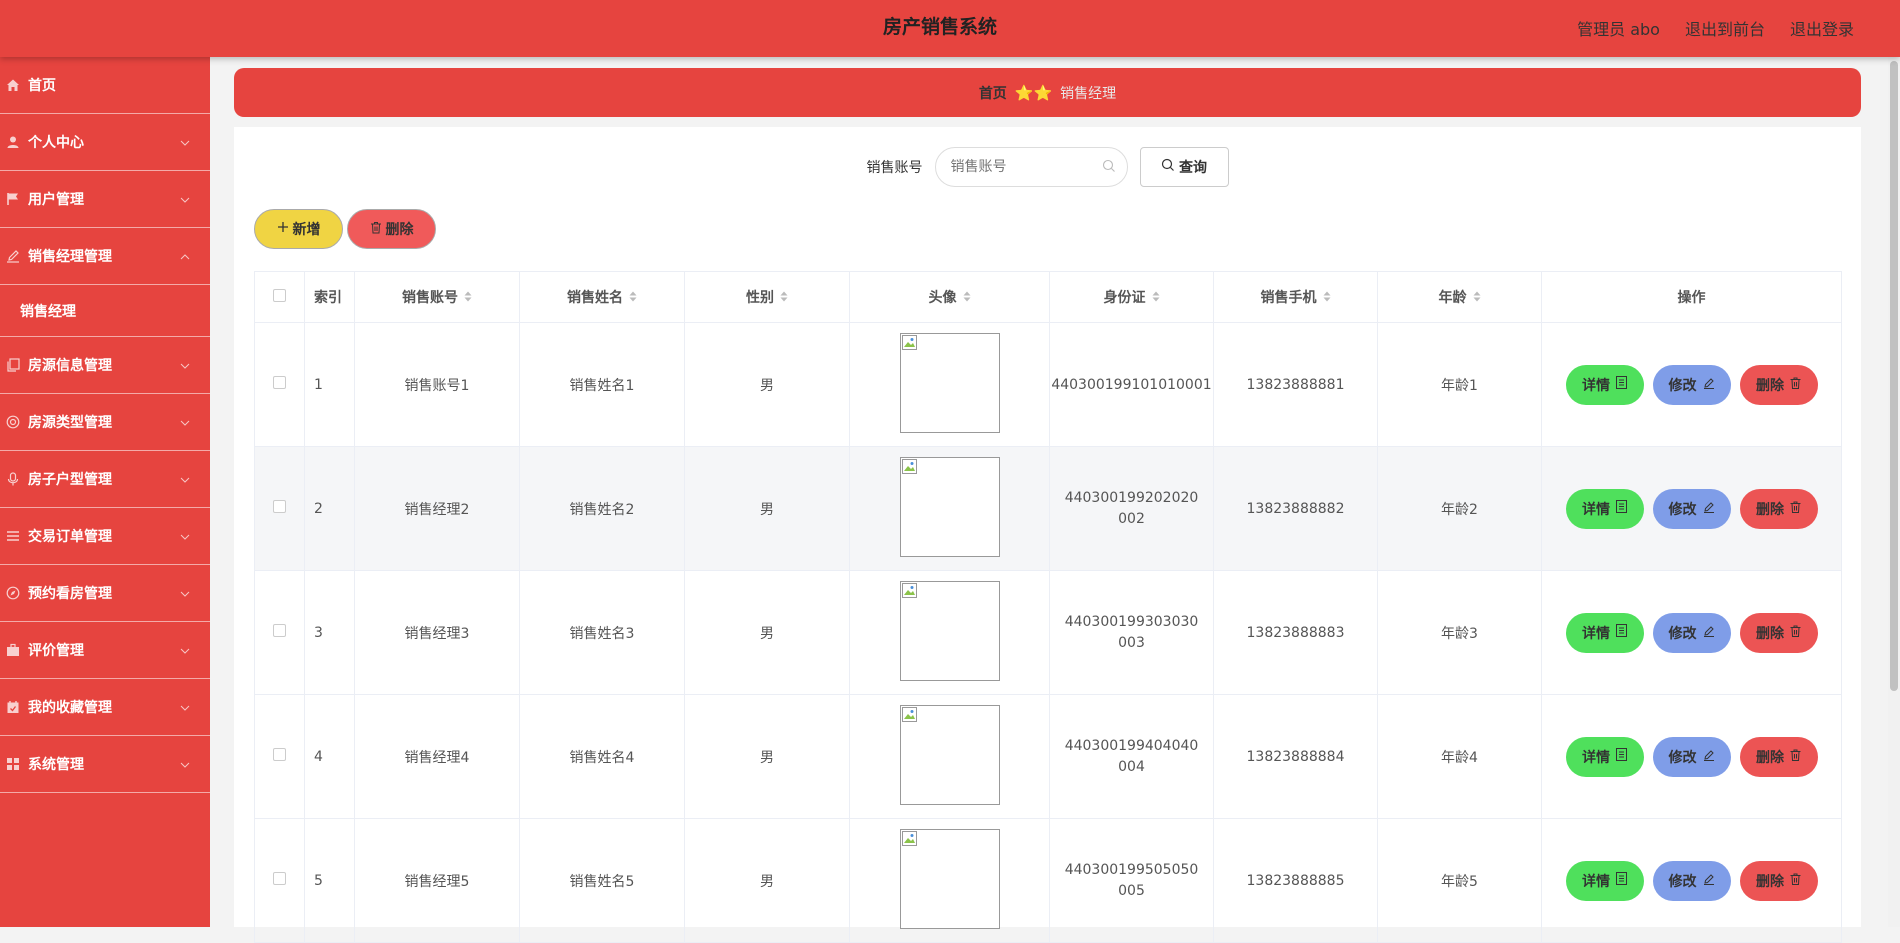 The image size is (1900, 943). What do you see at coordinates (279, 295) in the screenshot?
I see `select-all-checkbox` at bounding box center [279, 295].